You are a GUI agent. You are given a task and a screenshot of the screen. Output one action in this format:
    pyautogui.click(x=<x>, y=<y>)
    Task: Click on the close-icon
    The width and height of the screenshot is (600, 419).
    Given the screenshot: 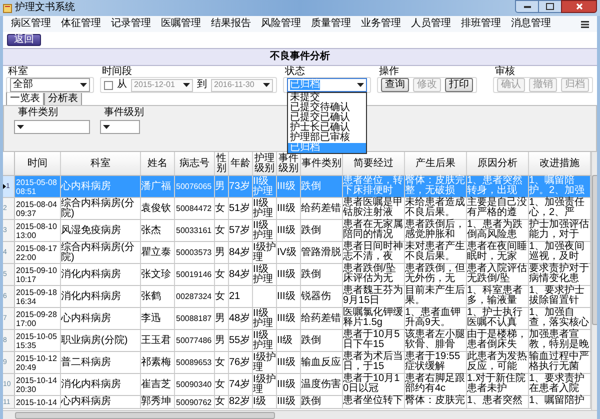 What is the action you would take?
    pyautogui.click(x=579, y=6)
    